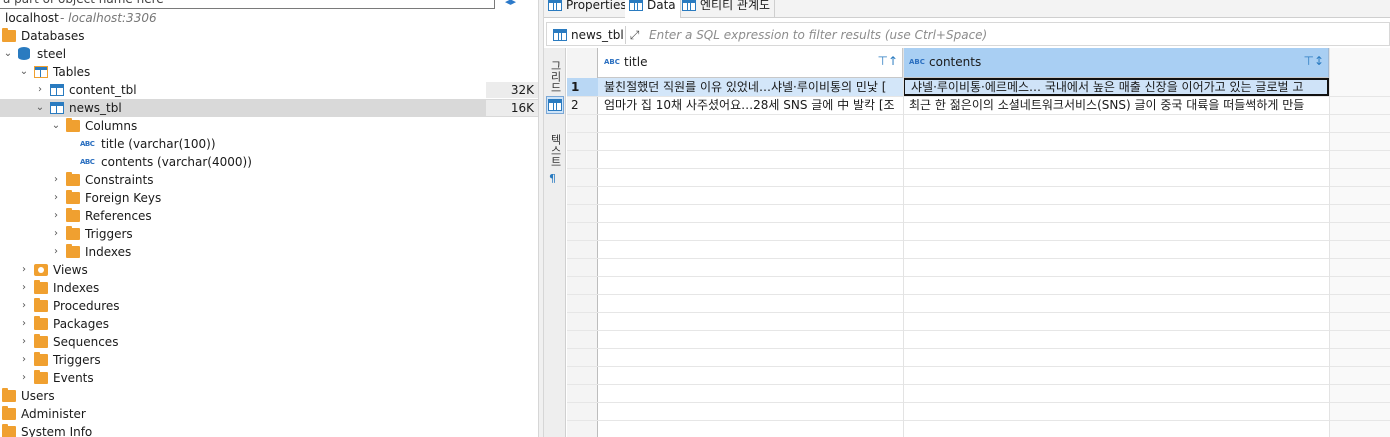 This screenshot has width=1390, height=437. I want to click on expand-filter-icon: ⤢, so click(634, 35).